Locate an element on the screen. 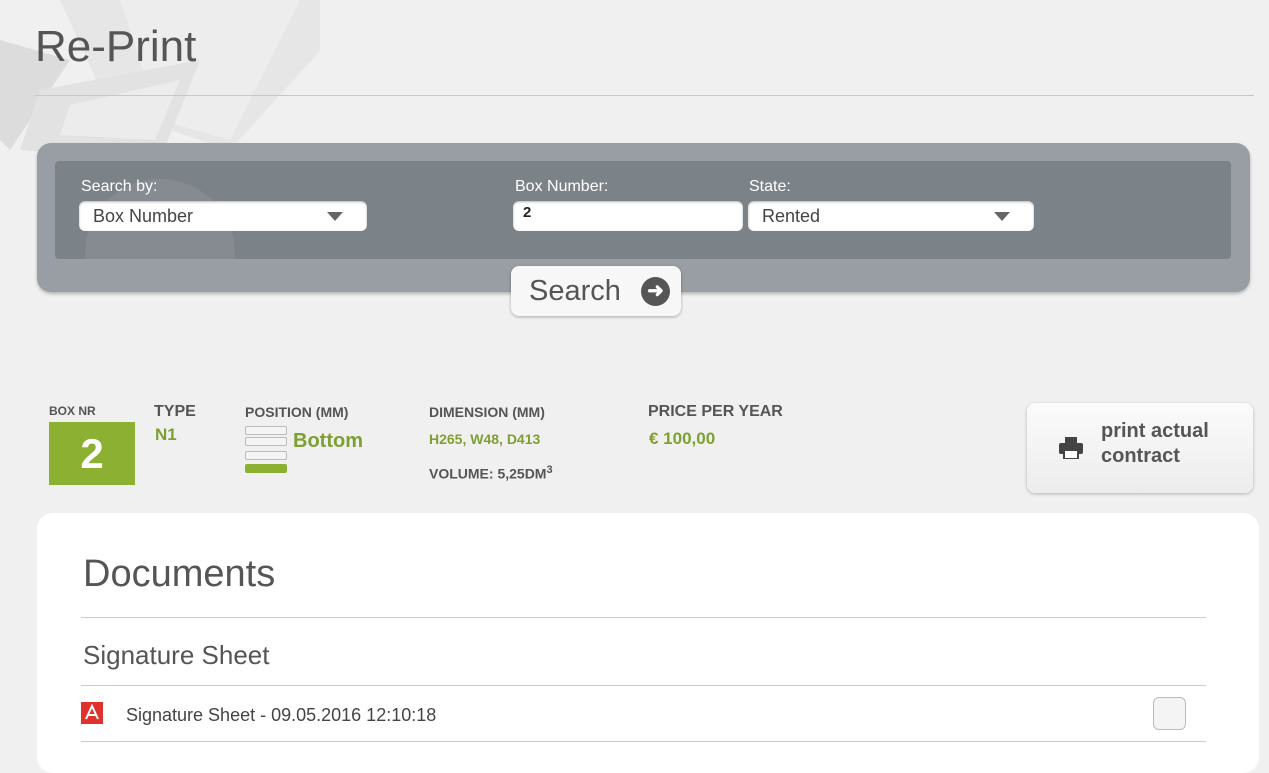 This screenshot has height=773, width=1269. state-select: Rented is located at coordinates (891, 216).